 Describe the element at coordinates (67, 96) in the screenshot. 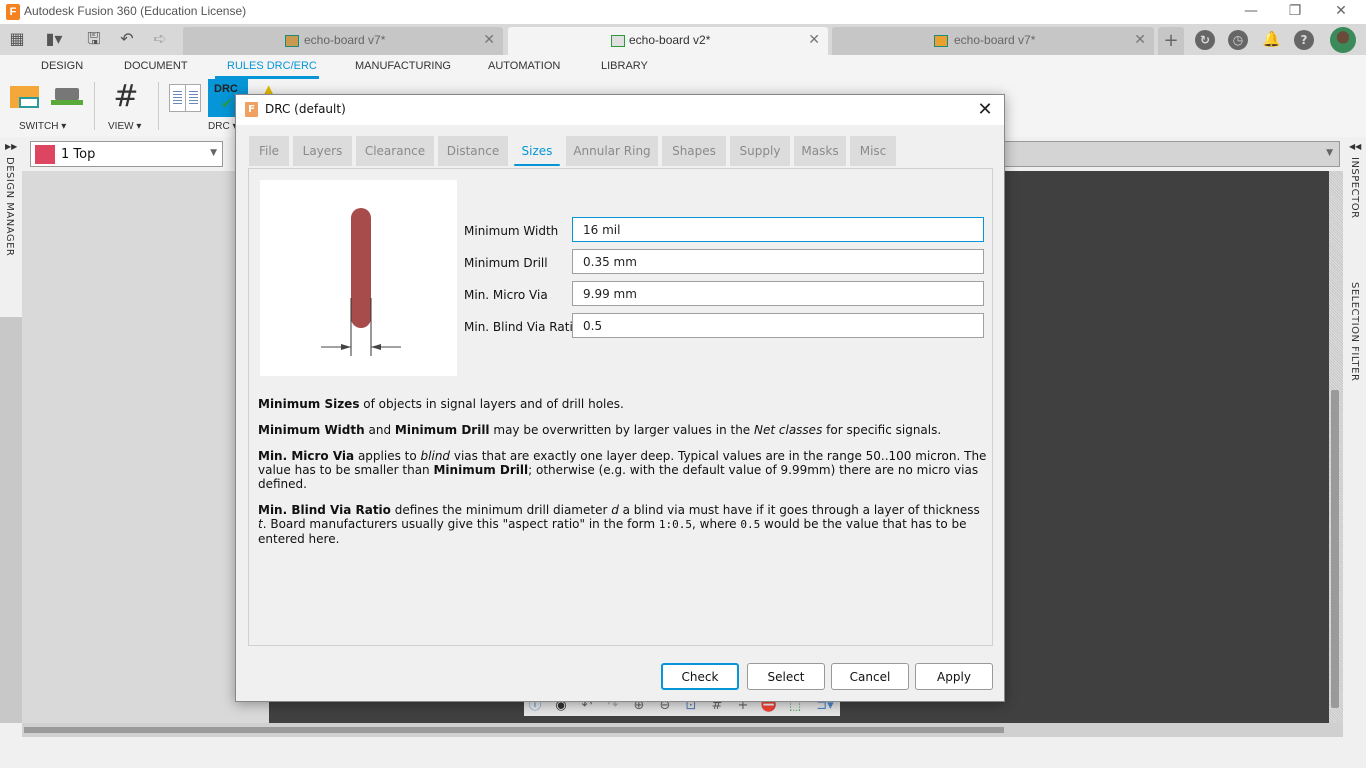

I see `switch-to-3d-icon` at that location.